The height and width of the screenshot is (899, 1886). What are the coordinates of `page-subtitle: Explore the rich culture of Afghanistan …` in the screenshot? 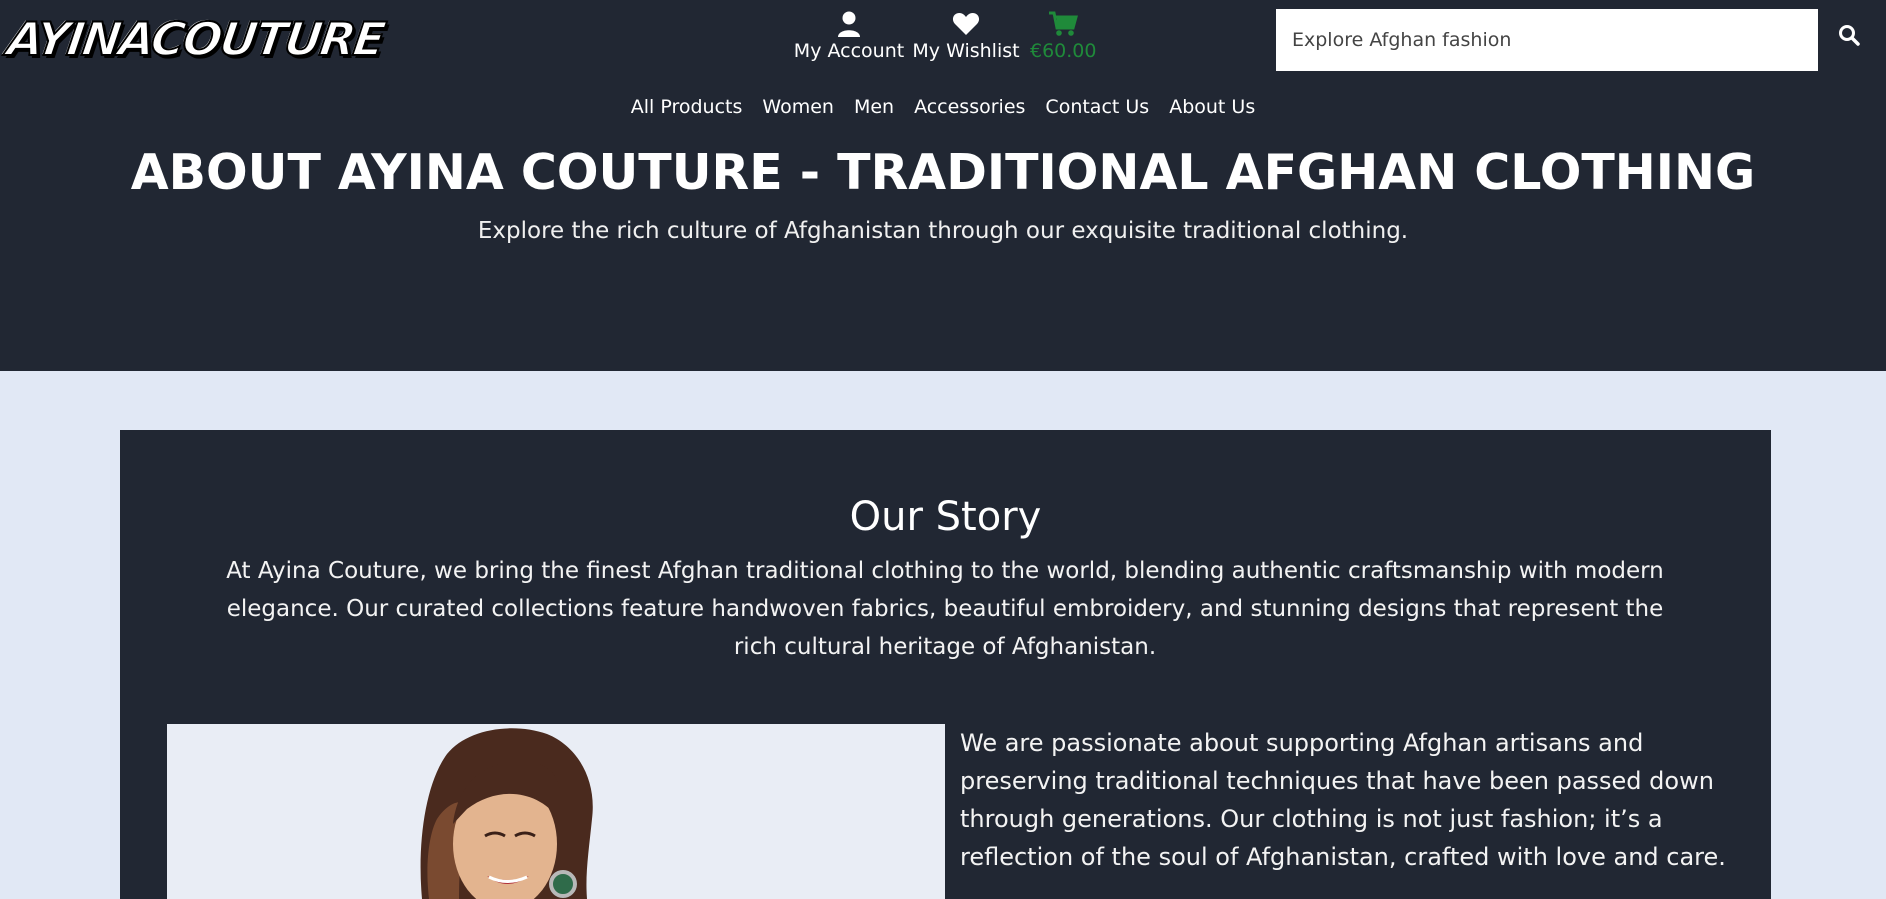 It's located at (943, 231).